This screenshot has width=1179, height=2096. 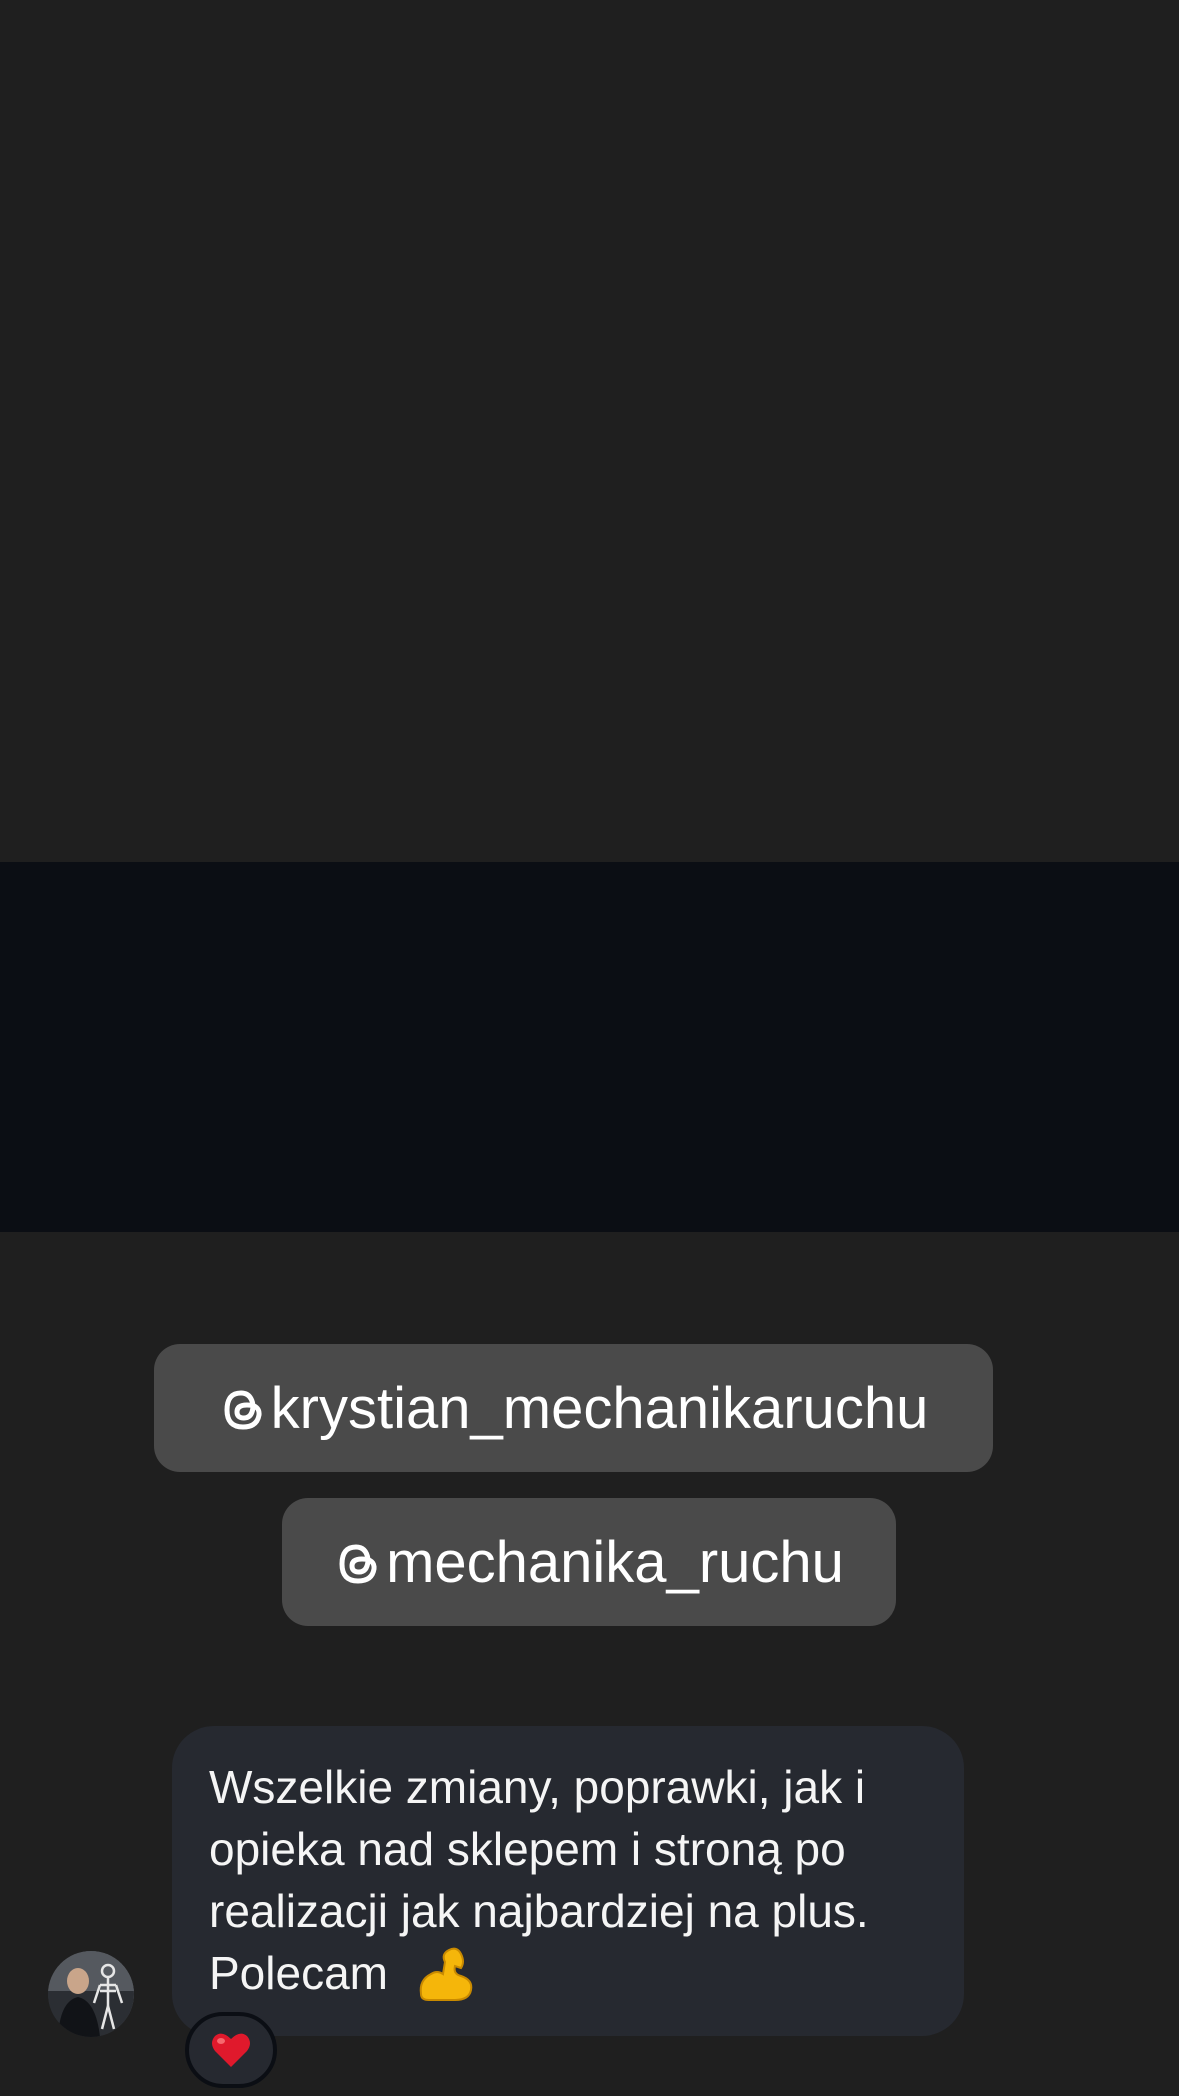 I want to click on reaction-badge: ❤️, so click(x=231, y=2050).